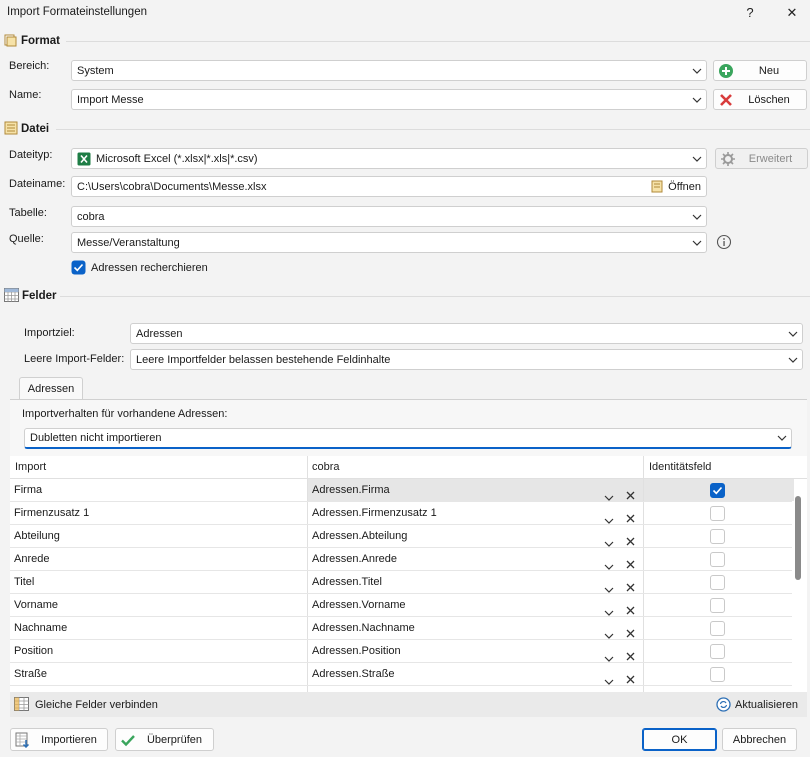  What do you see at coordinates (34, 651) in the screenshot?
I see `import-cell: Position` at bounding box center [34, 651].